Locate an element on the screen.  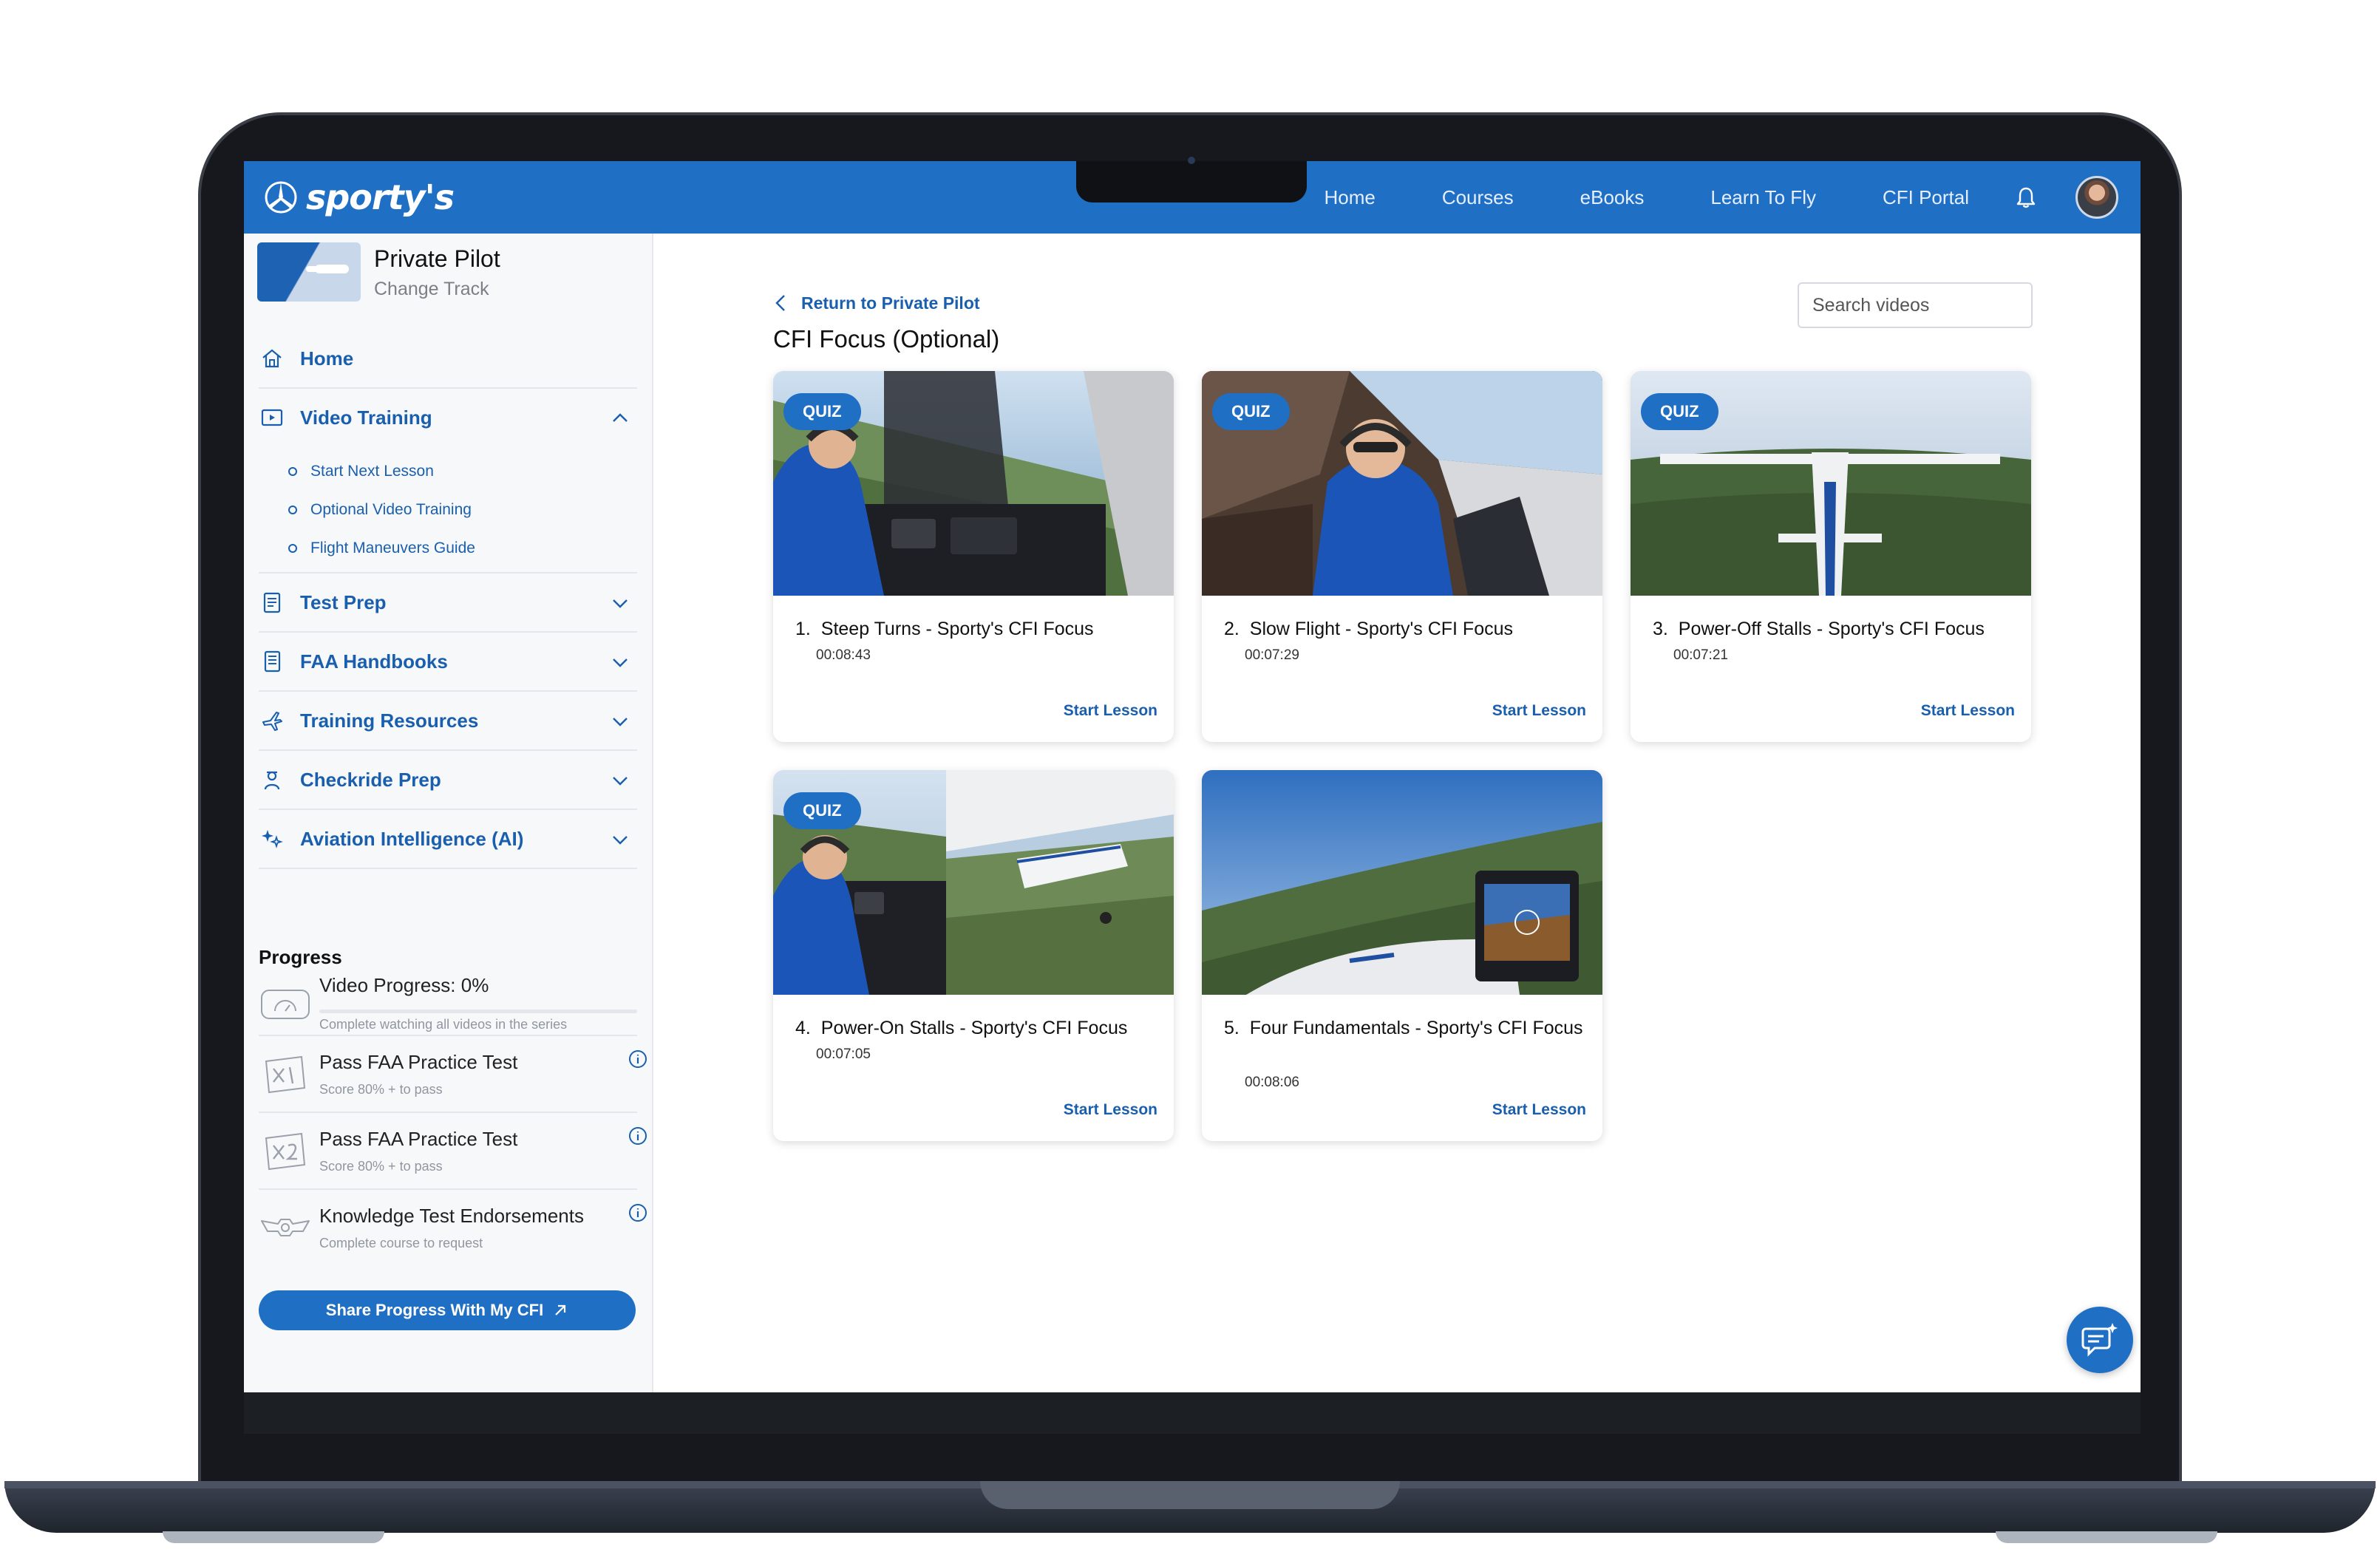
submenu-flight-maneuvers-guide: Flight Maneuvers Guide is located at coordinates (448, 549).